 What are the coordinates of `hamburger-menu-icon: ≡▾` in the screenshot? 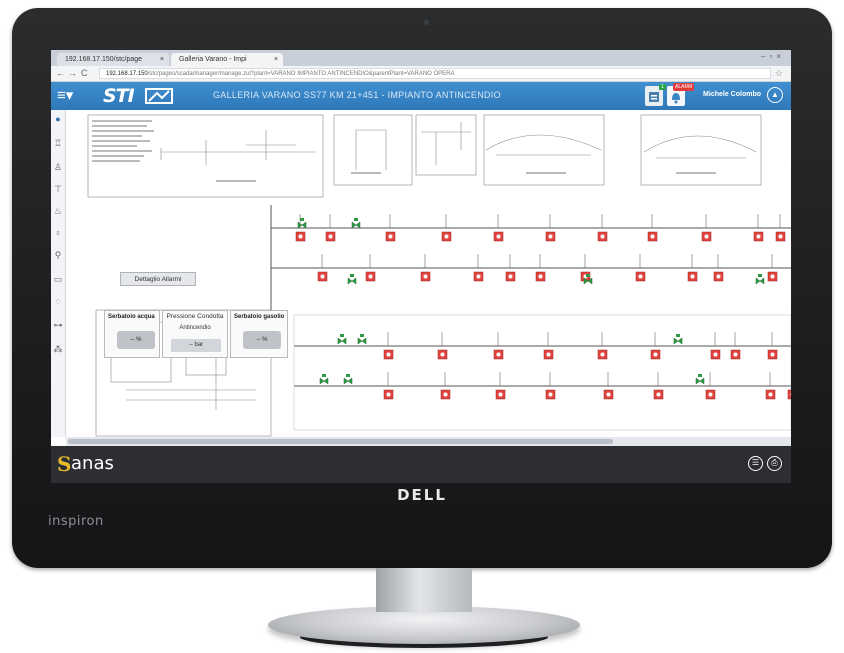 It's located at (65, 96).